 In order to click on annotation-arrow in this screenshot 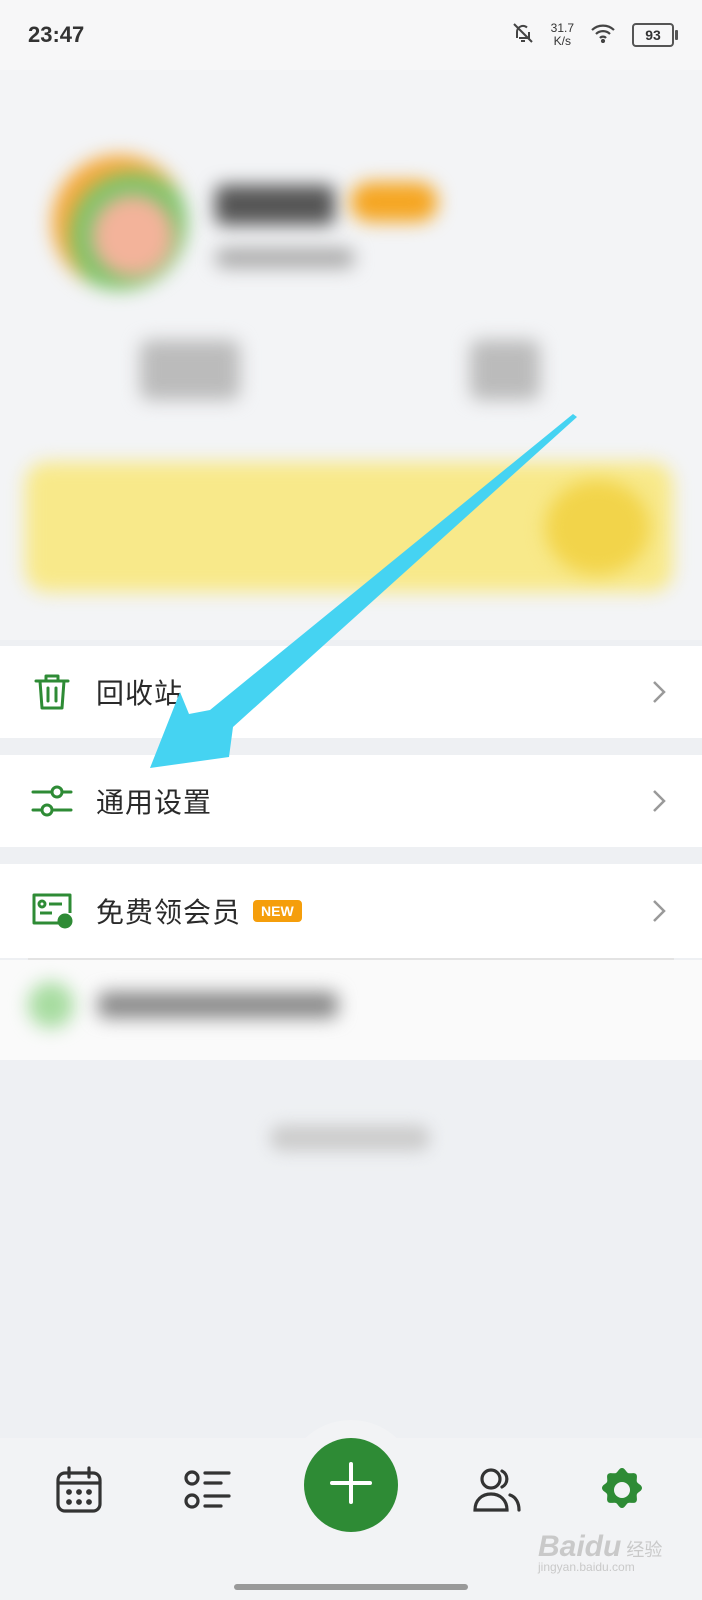, I will do `click(363, 591)`.